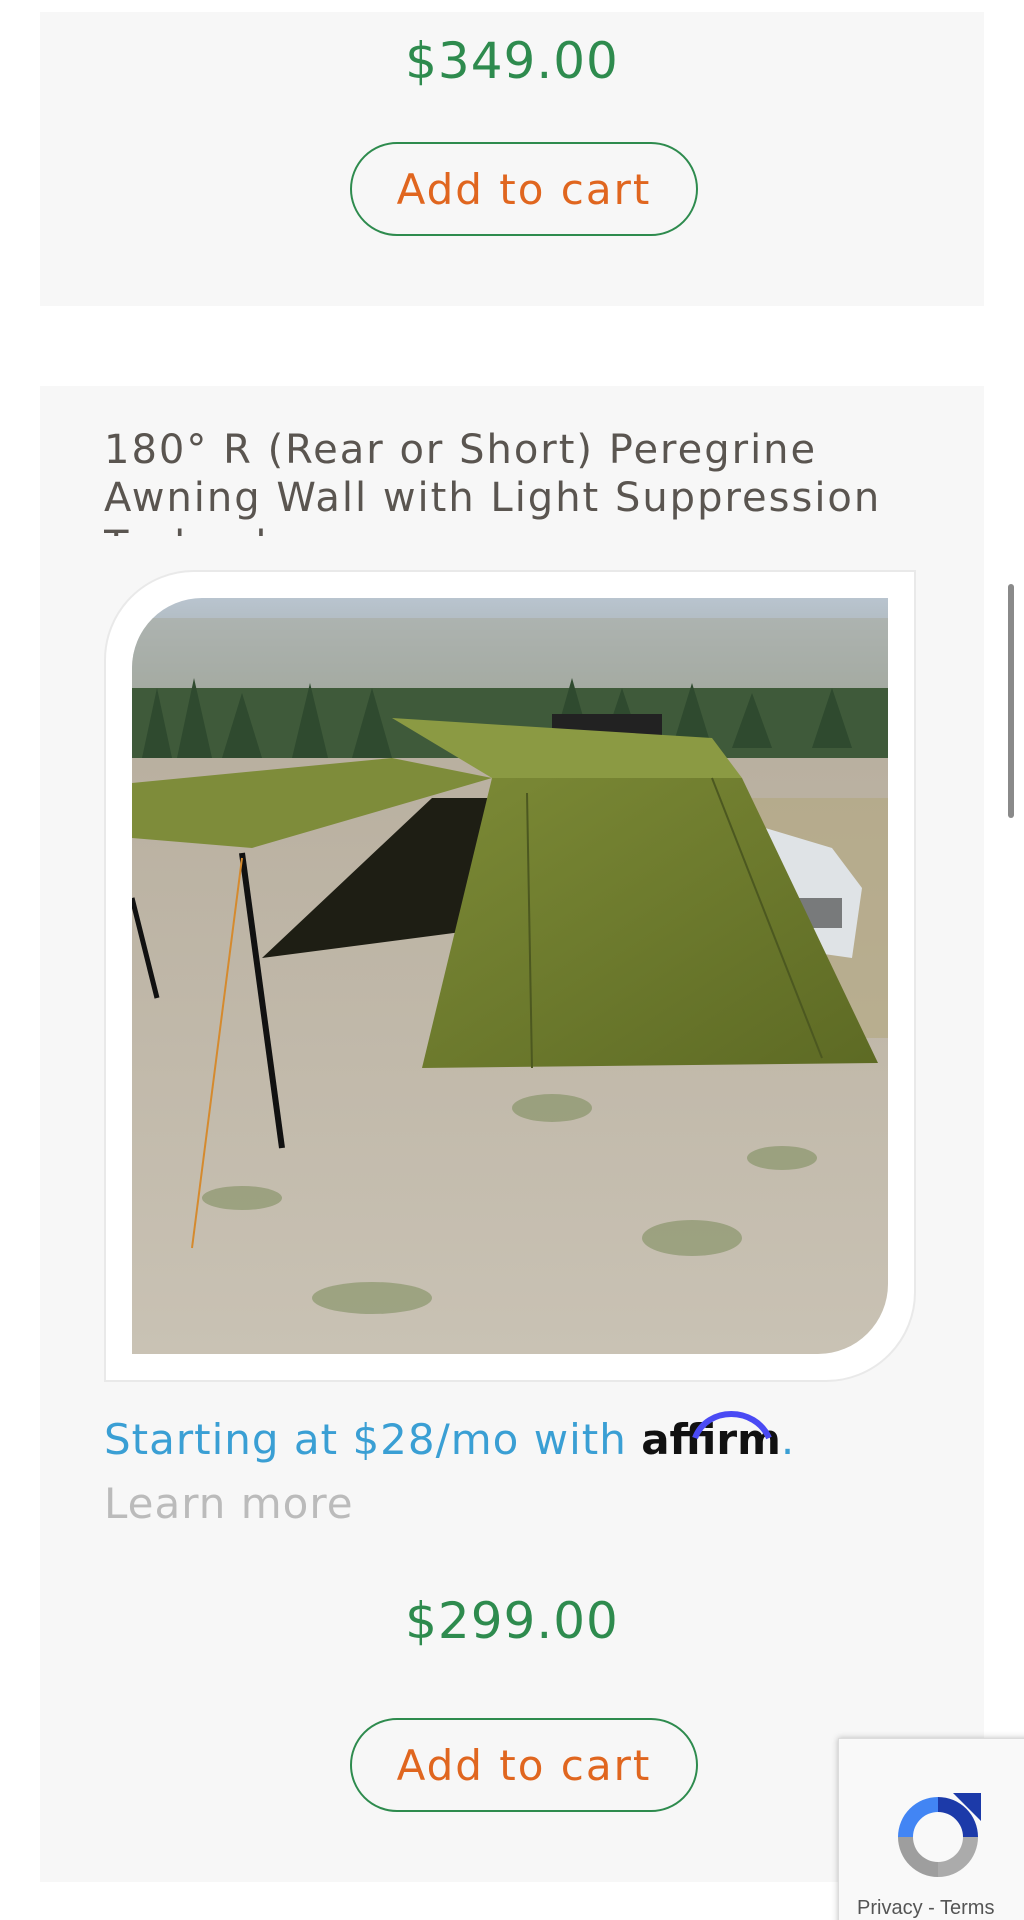 The width and height of the screenshot is (1024, 1920). I want to click on recaptcha-badge: Privacy - Terms, so click(931, 1829).